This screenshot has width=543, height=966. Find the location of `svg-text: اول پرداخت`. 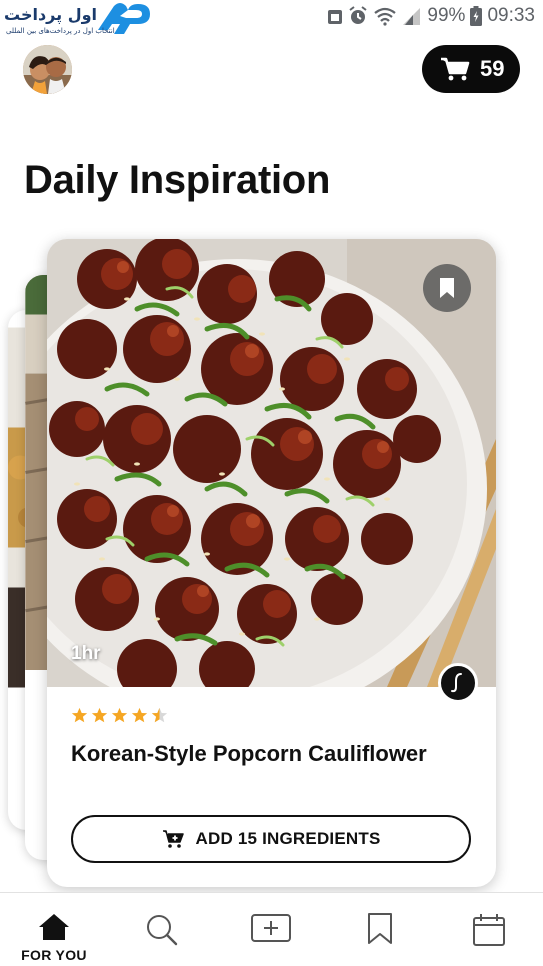

svg-text: اول پرداخت is located at coordinates (50, 15).